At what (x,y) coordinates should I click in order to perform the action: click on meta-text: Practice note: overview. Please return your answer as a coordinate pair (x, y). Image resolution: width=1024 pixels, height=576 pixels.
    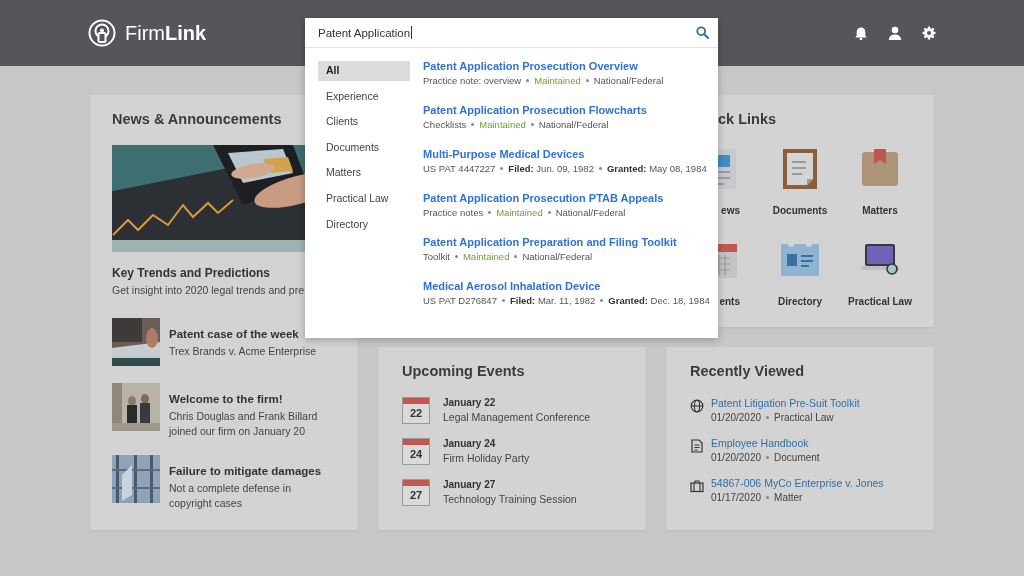
    Looking at the image, I should click on (472, 80).